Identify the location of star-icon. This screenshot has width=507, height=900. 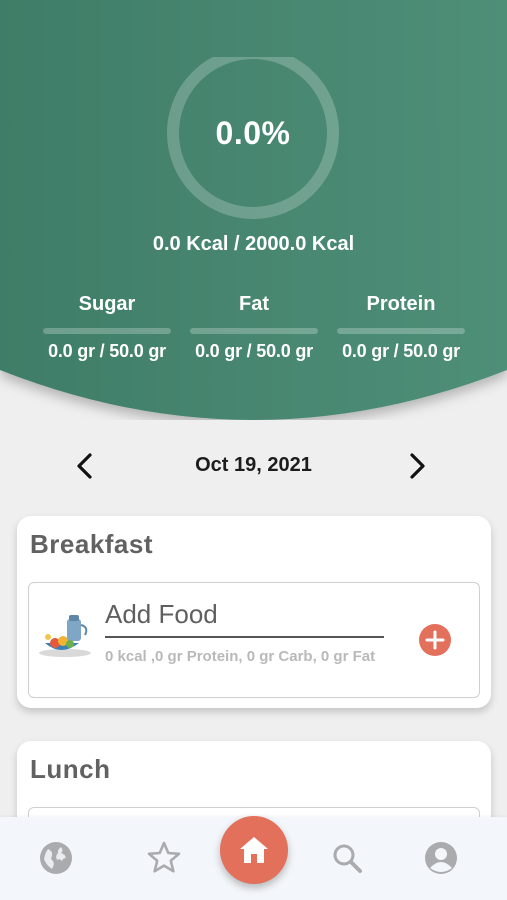
(164, 858).